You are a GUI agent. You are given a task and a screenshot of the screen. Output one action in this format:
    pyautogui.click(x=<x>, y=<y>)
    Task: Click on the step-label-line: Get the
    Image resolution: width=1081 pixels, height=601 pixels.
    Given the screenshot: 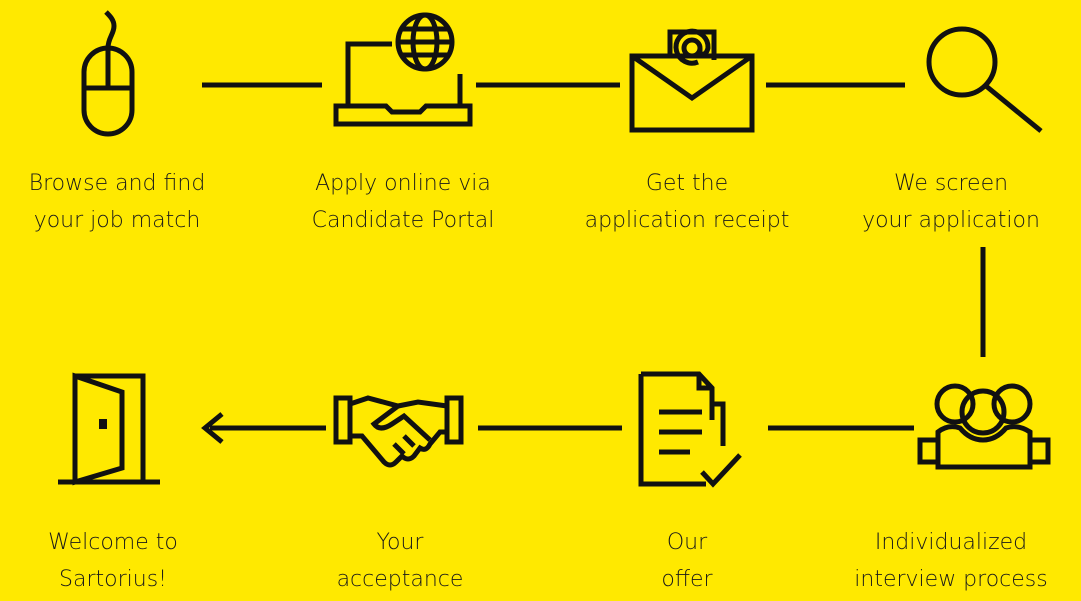 What is the action you would take?
    pyautogui.click(x=687, y=183)
    